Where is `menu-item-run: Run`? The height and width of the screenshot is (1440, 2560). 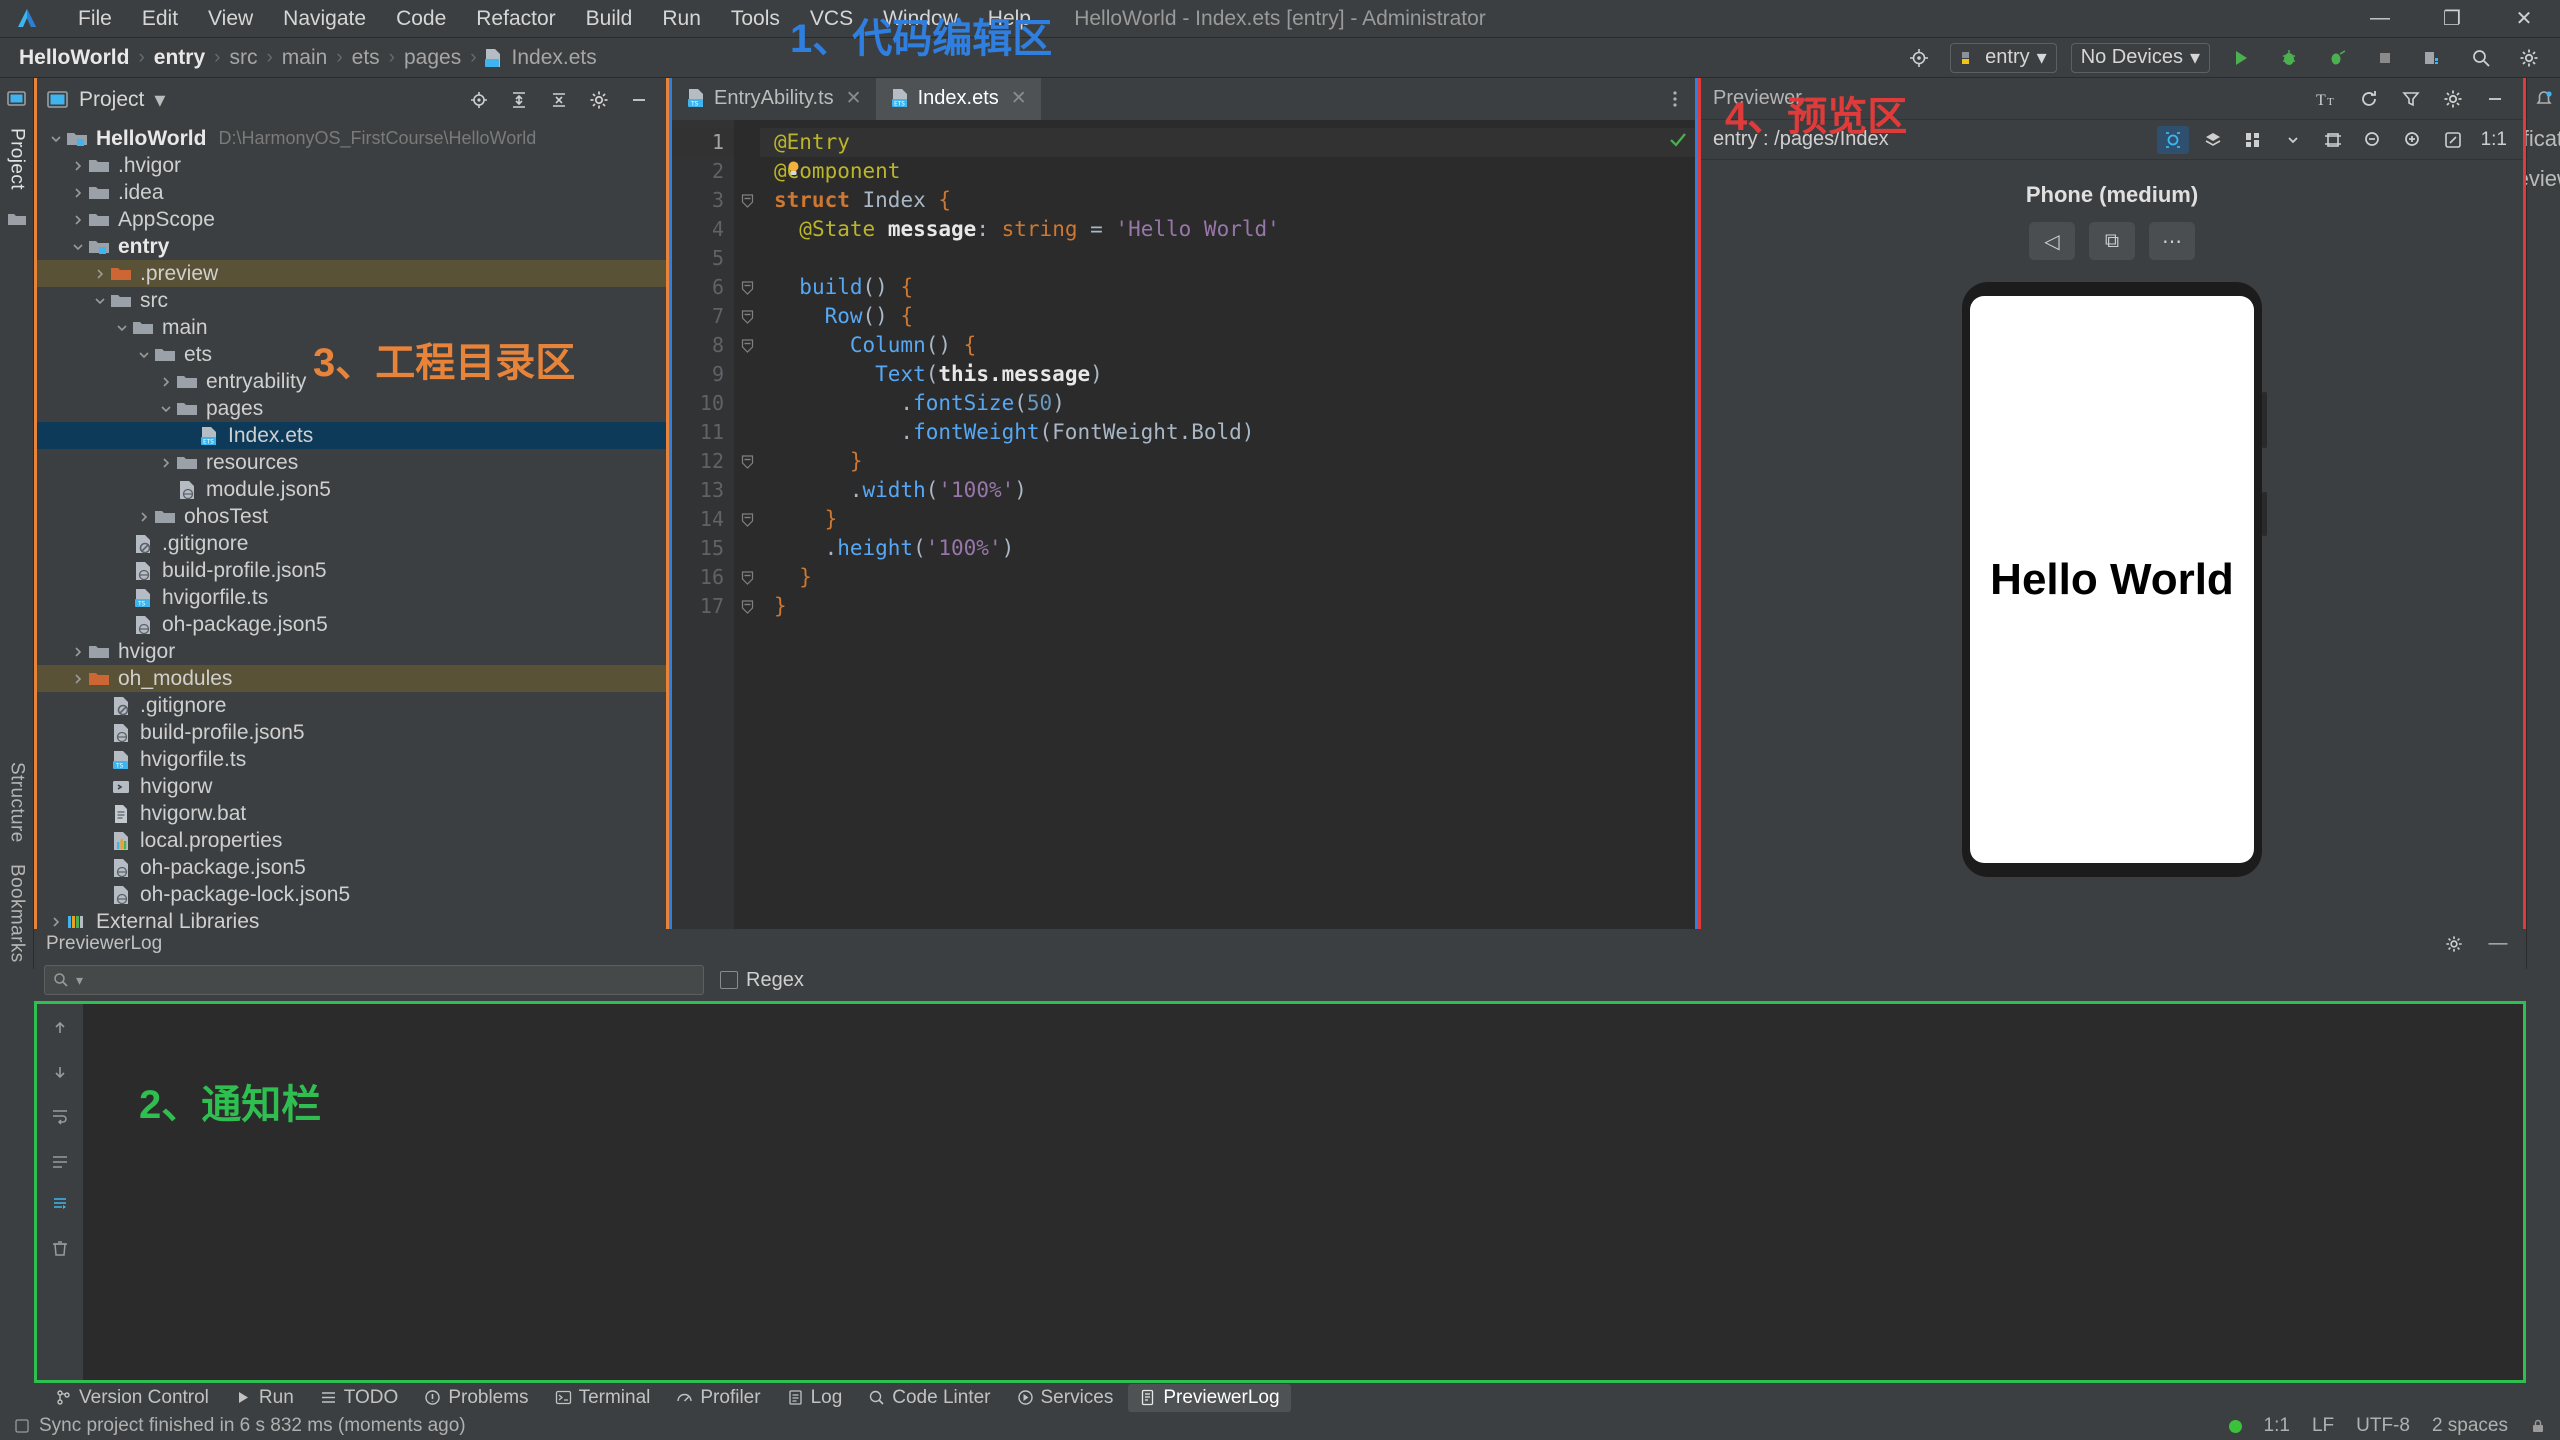
menu-item-run: Run is located at coordinates (681, 19).